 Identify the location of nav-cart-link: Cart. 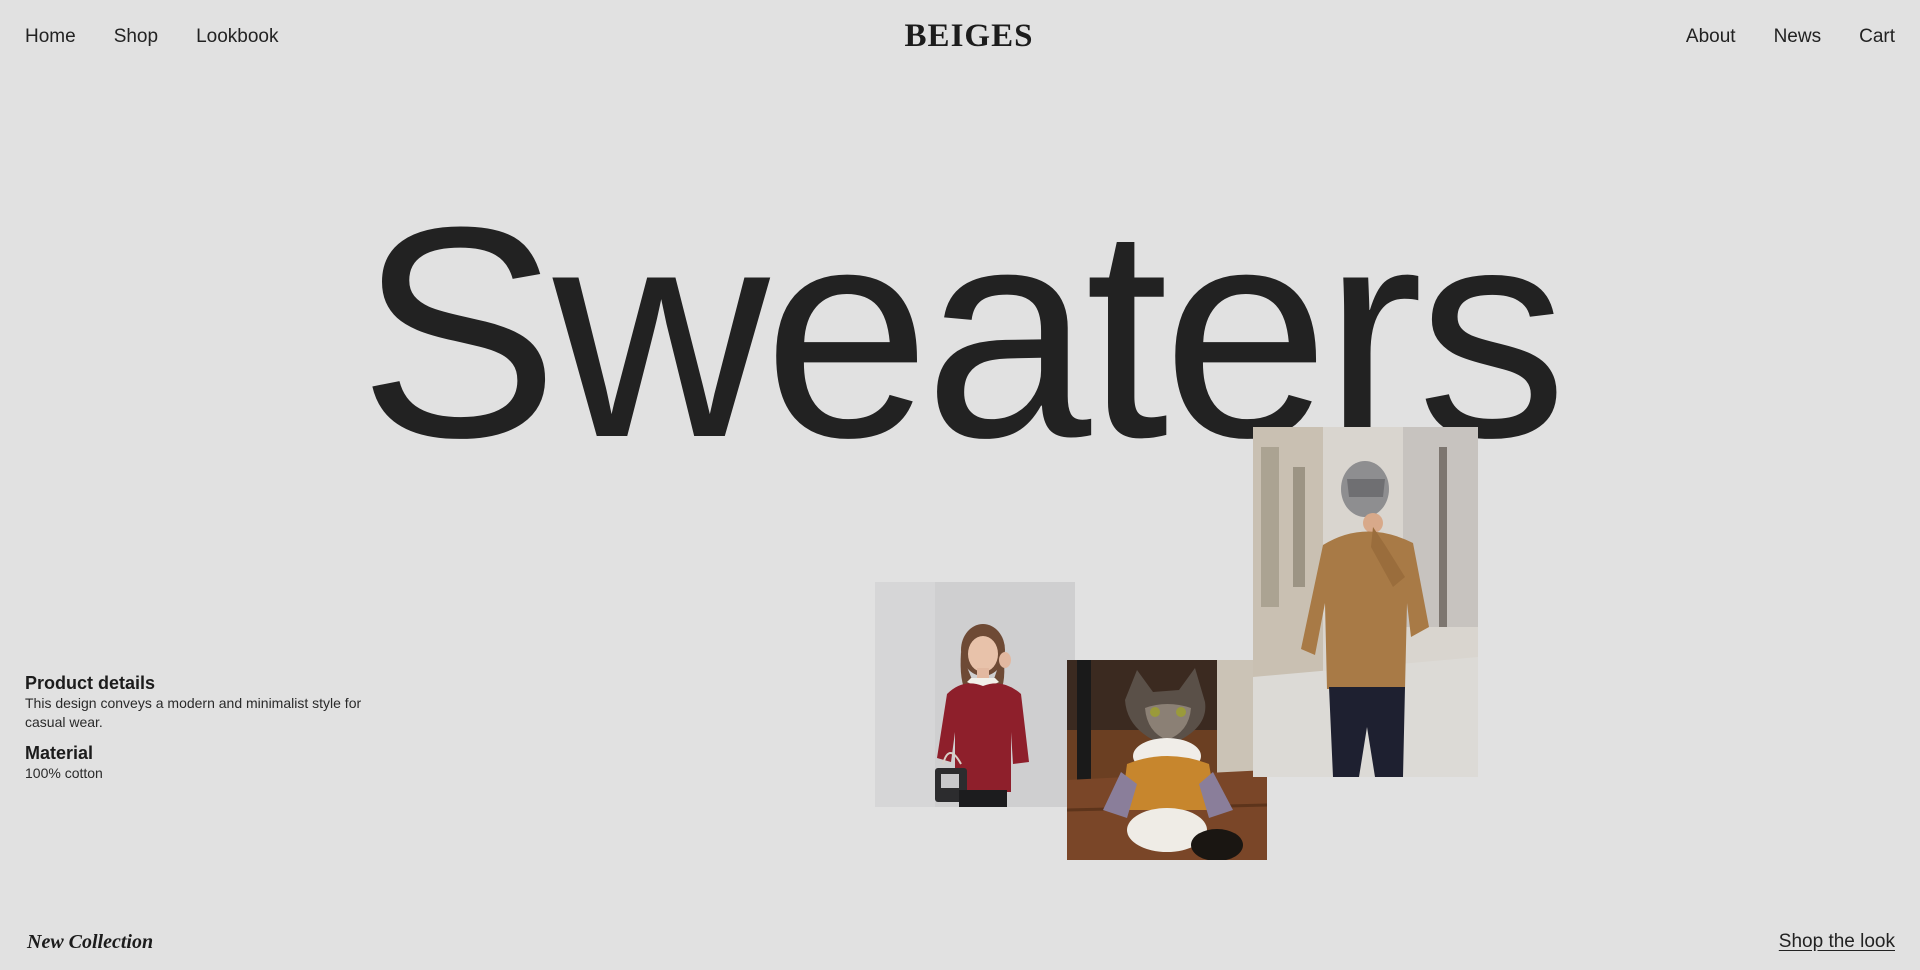
(1877, 37).